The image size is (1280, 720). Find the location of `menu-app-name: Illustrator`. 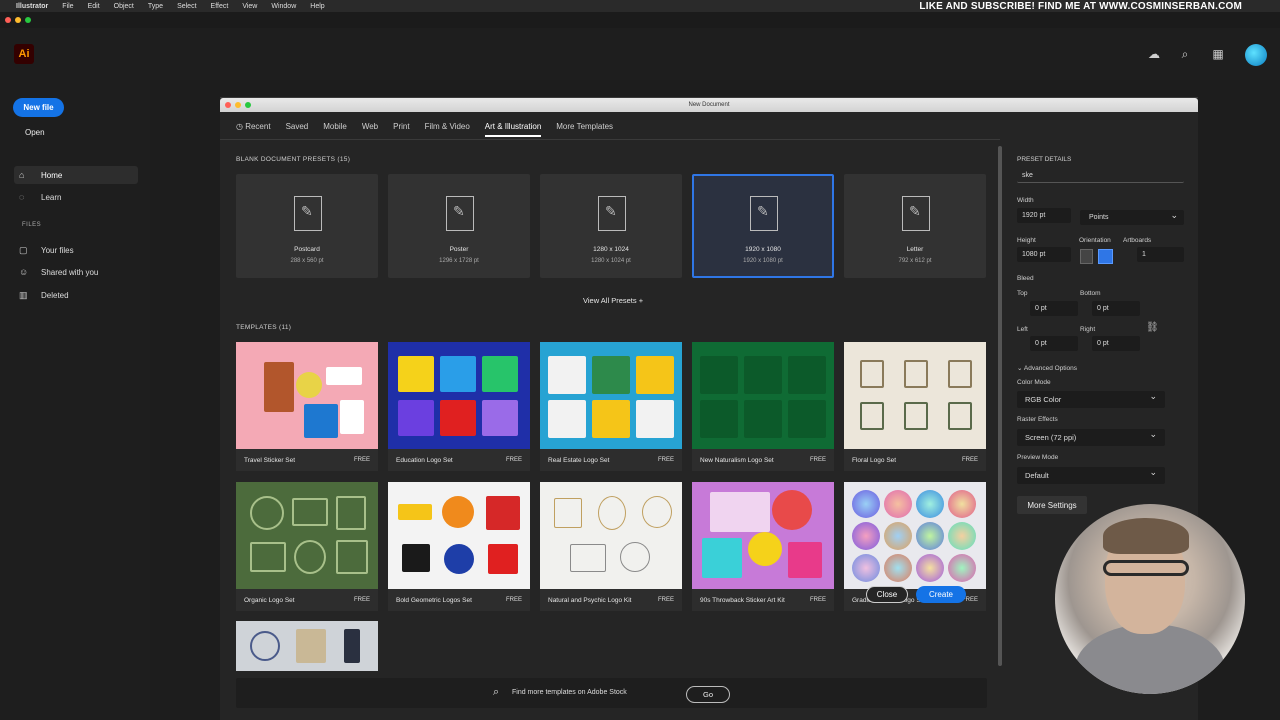

menu-app-name: Illustrator is located at coordinates (32, 6).